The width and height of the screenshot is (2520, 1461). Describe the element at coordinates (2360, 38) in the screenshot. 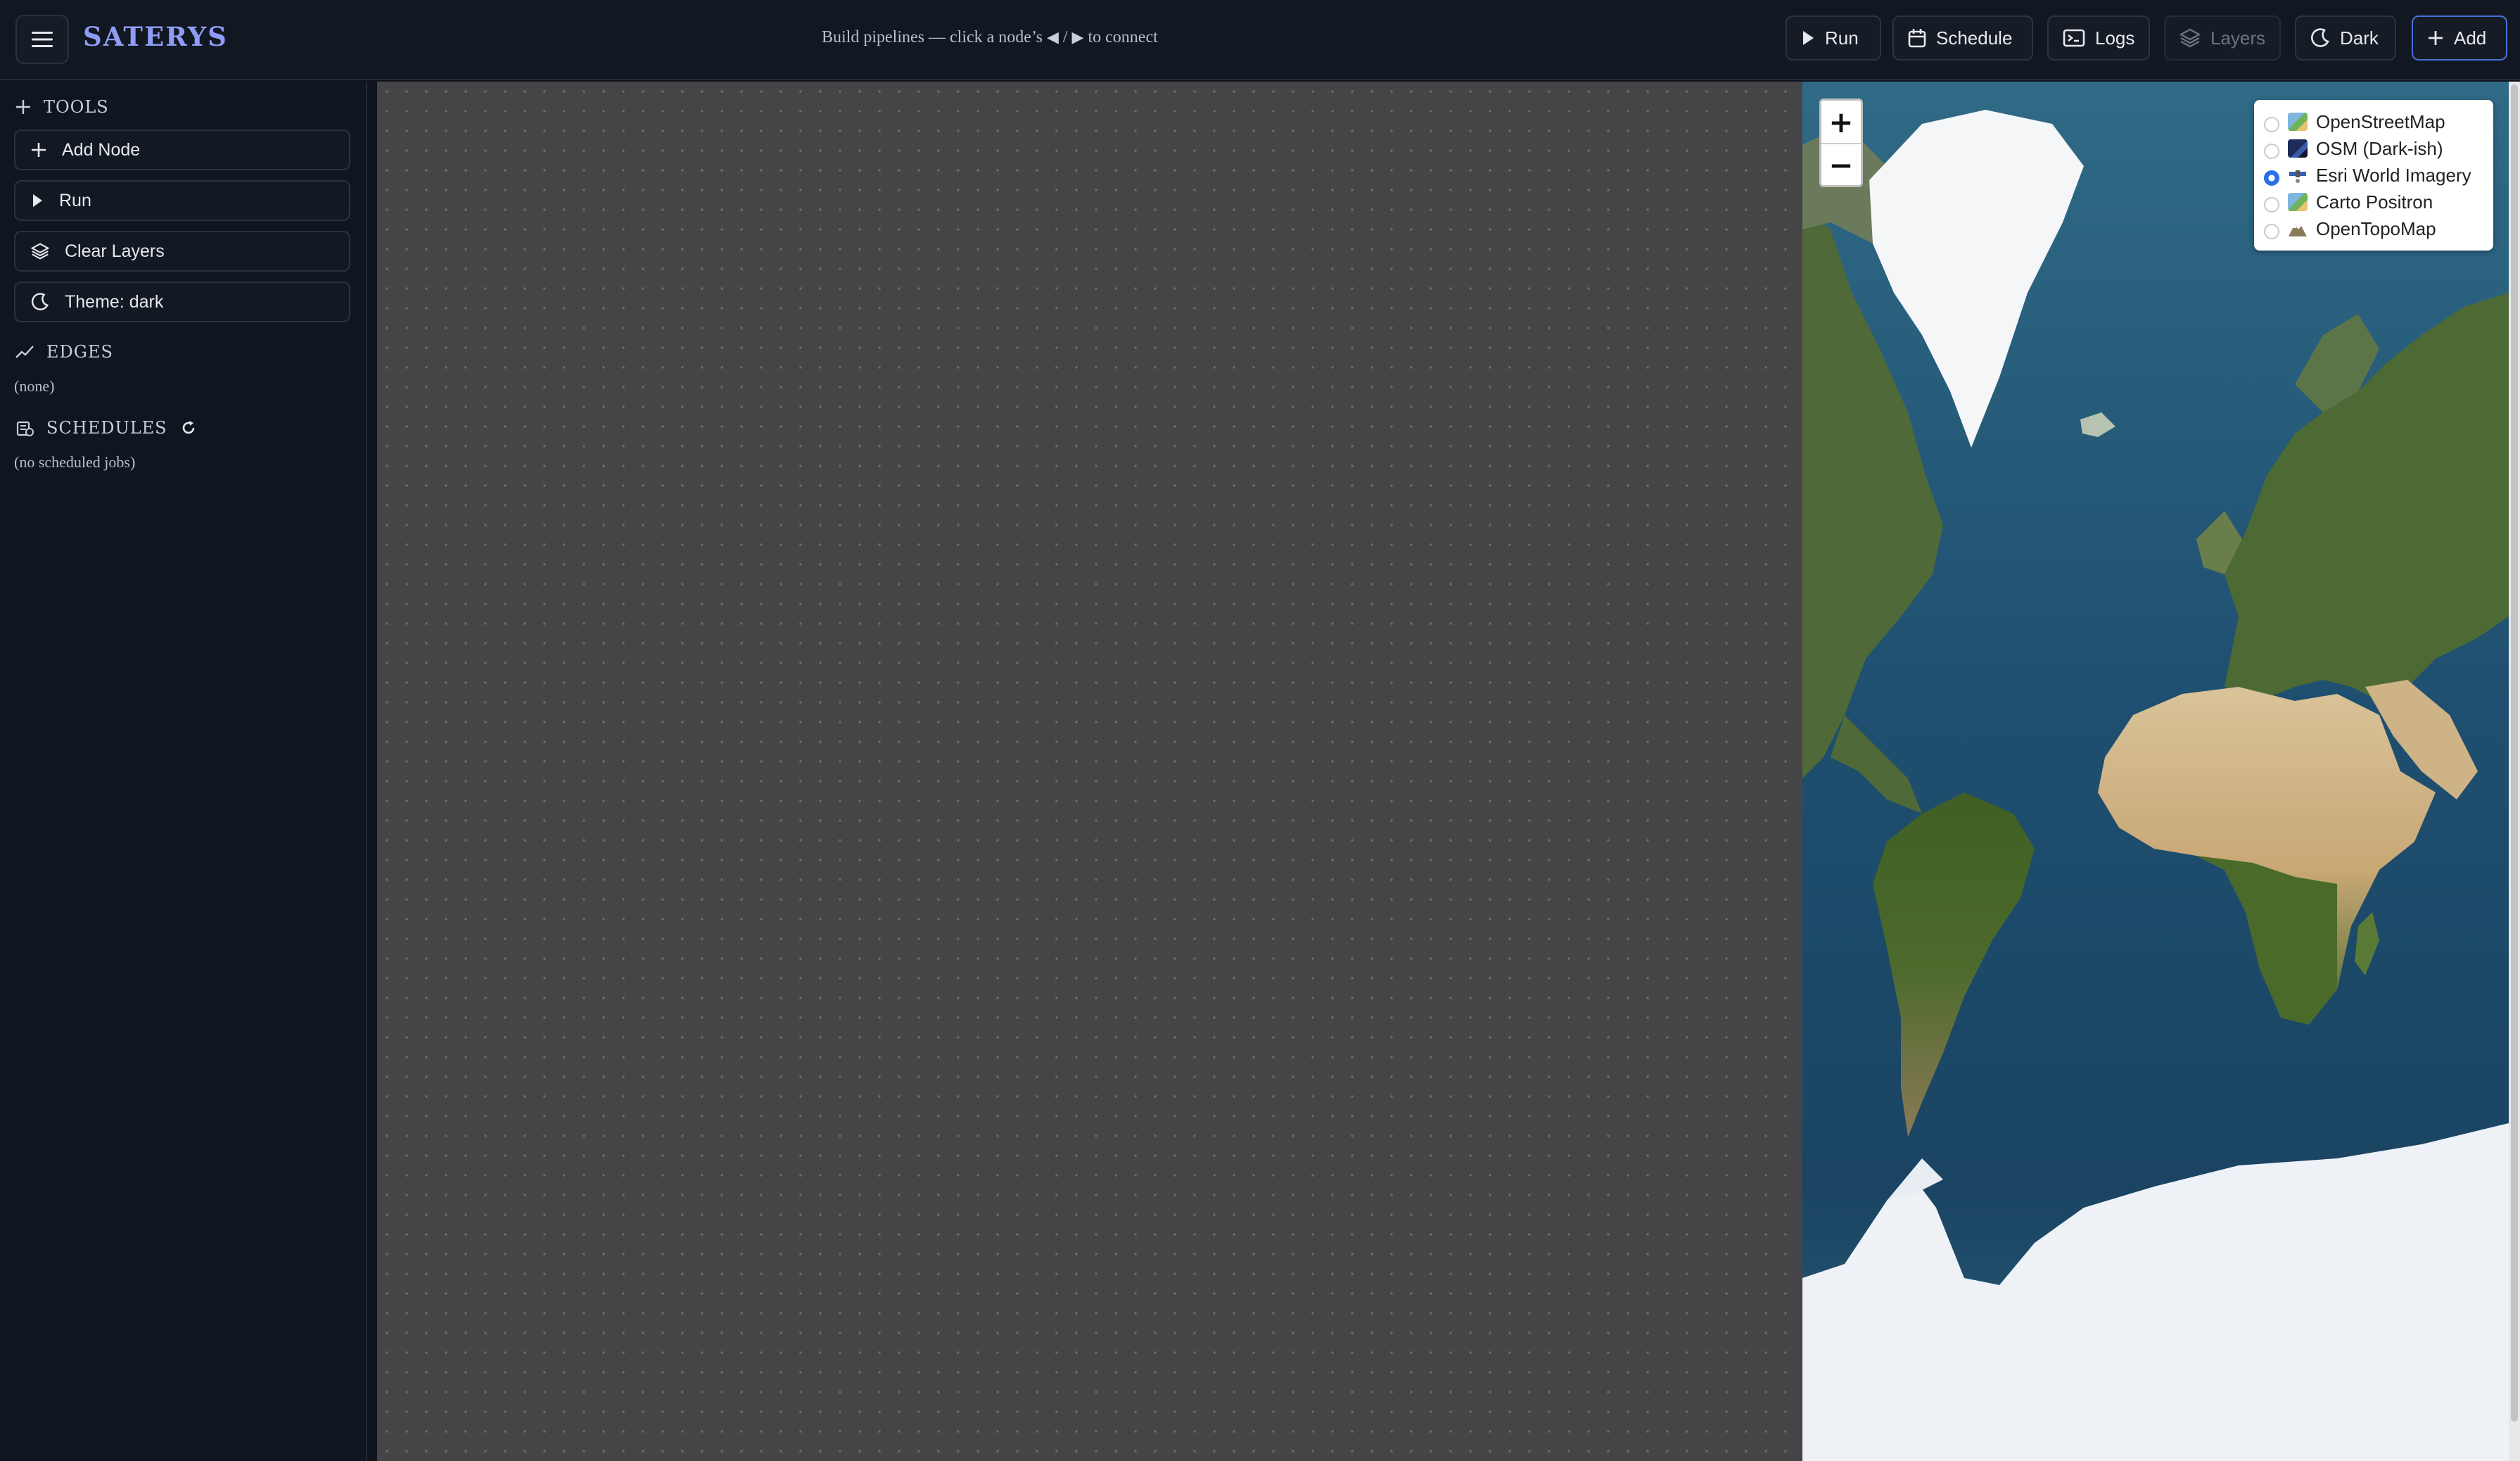

I see `dark-button-label: Dark` at that location.